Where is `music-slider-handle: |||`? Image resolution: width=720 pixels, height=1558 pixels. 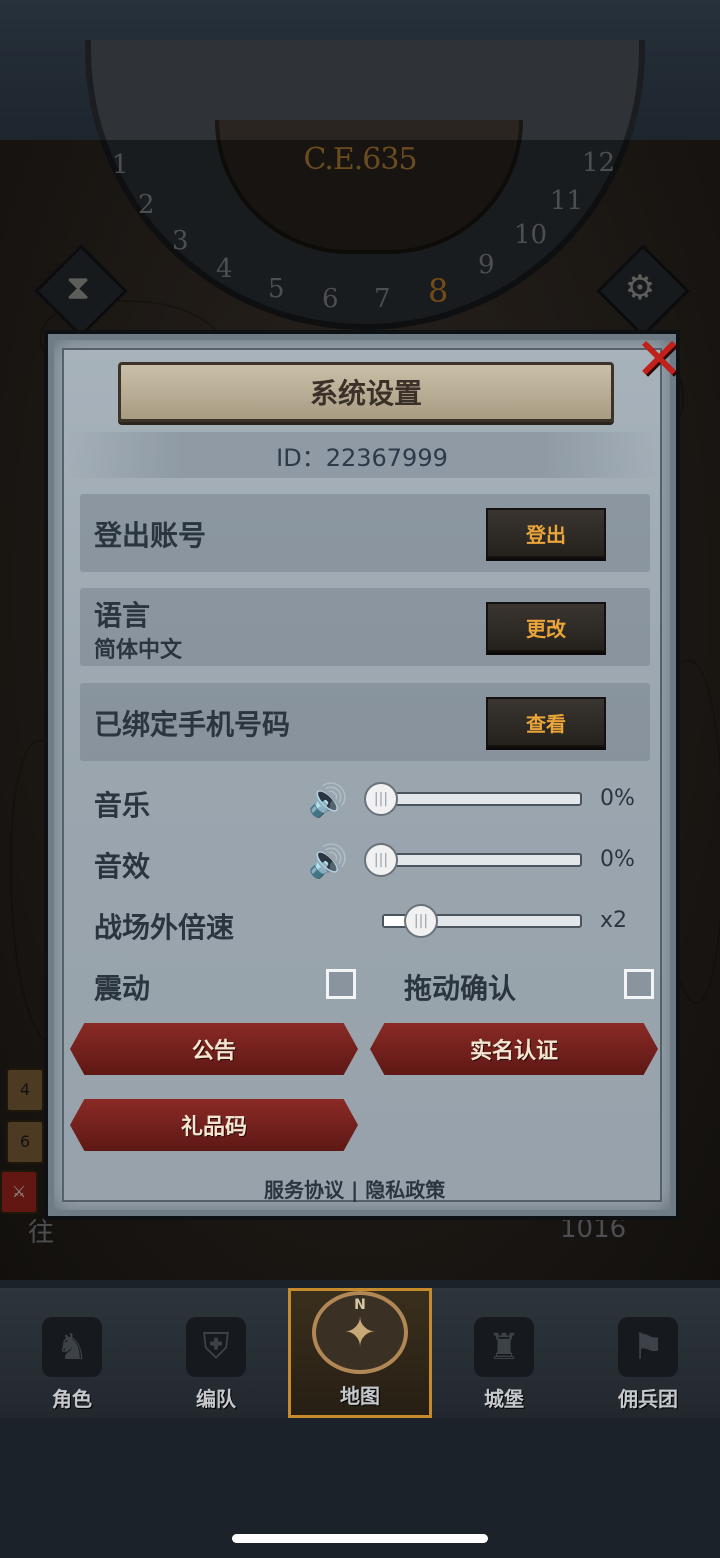
music-slider-handle: ||| is located at coordinates (381, 799).